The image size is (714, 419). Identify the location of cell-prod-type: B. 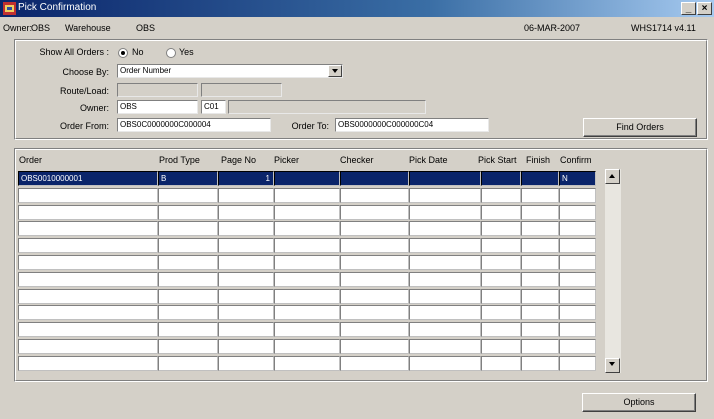
(188, 178).